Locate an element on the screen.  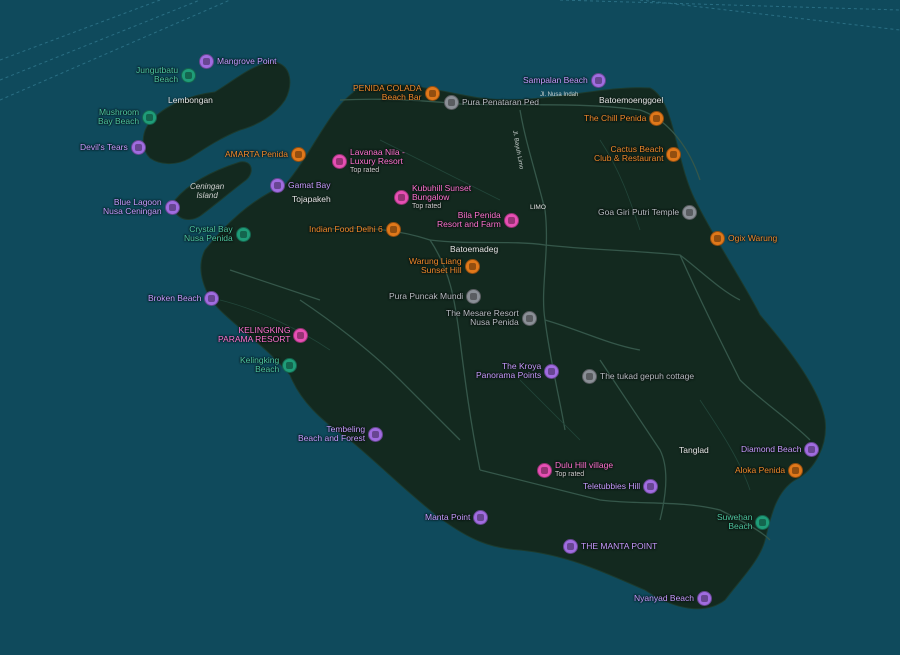
poi-tukad: The tukad gepuh cottage is located at coordinates (638, 376).